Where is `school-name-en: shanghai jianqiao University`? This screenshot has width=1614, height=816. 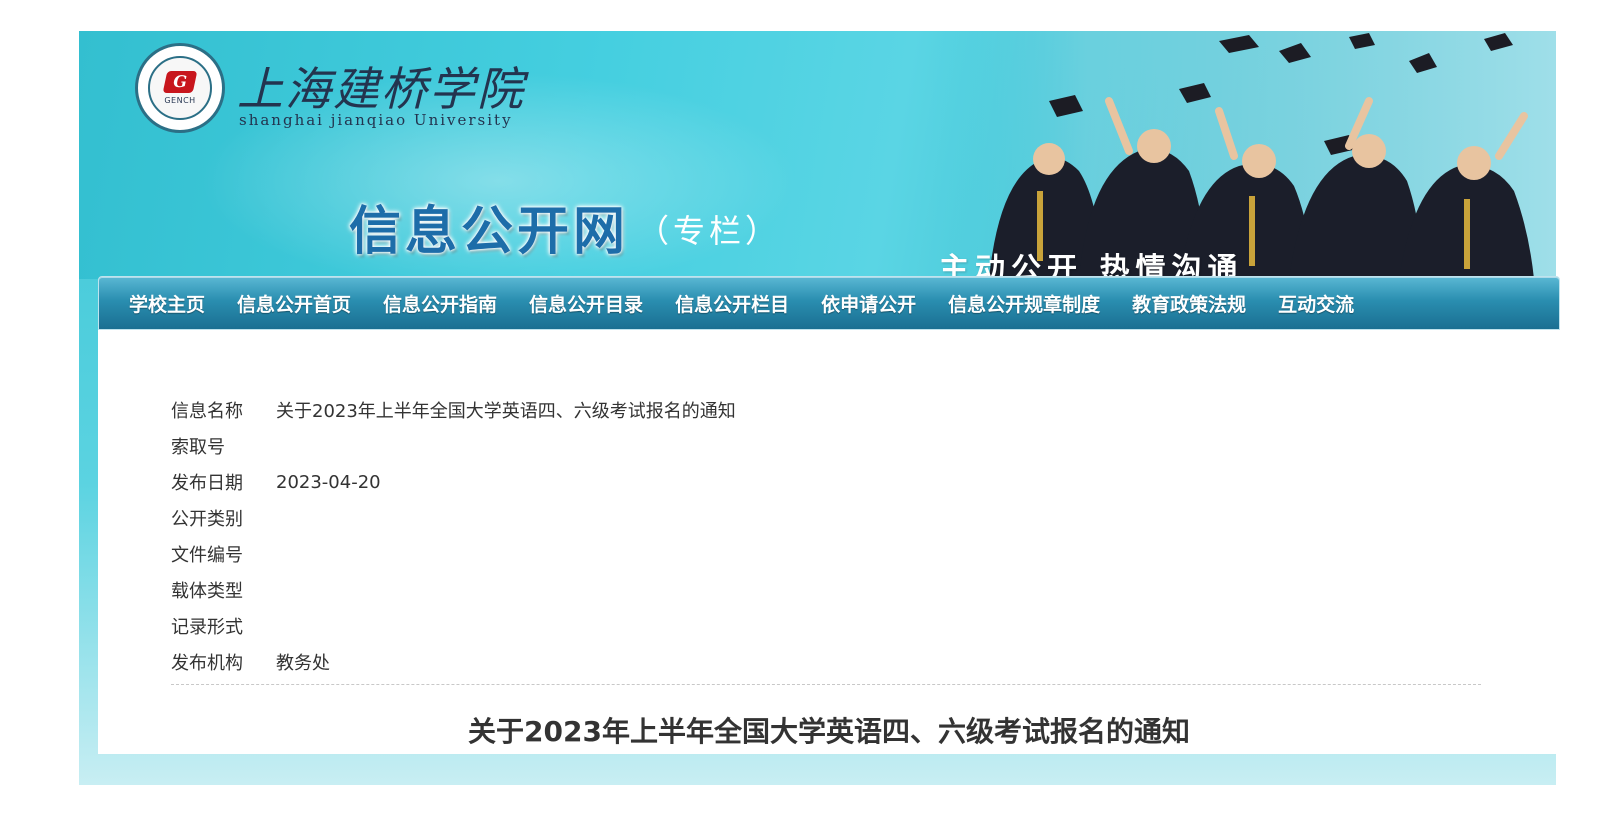 school-name-en: shanghai jianqiao University is located at coordinates (376, 120).